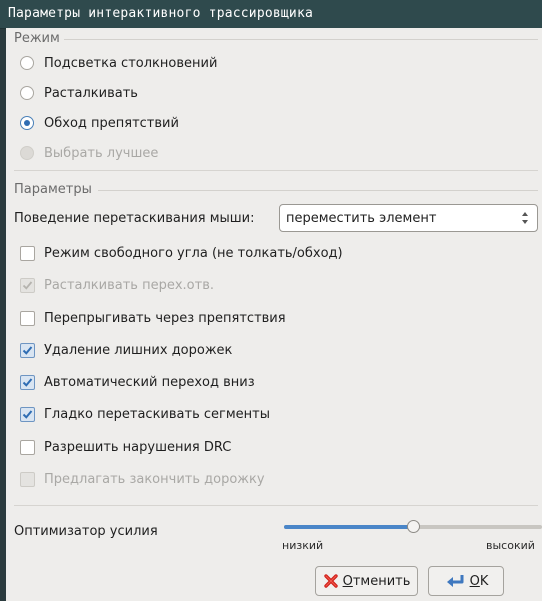 The width and height of the screenshot is (542, 601). I want to click on optimizer-effort-label: Оптимизатор усилия, so click(86, 531).